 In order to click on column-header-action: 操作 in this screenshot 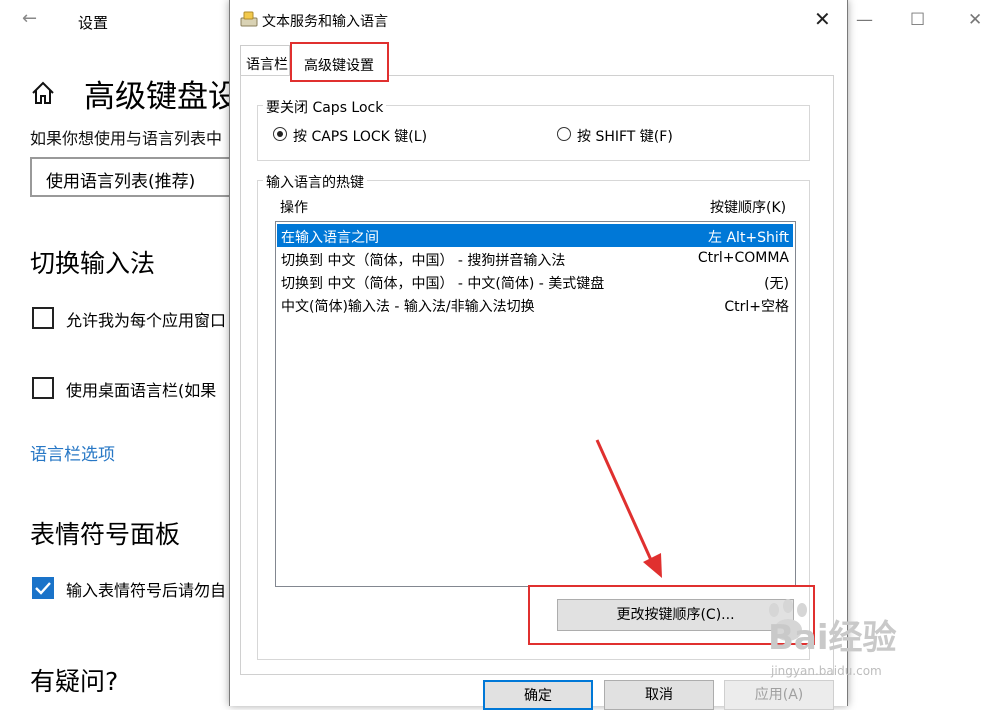, I will do `click(294, 207)`.